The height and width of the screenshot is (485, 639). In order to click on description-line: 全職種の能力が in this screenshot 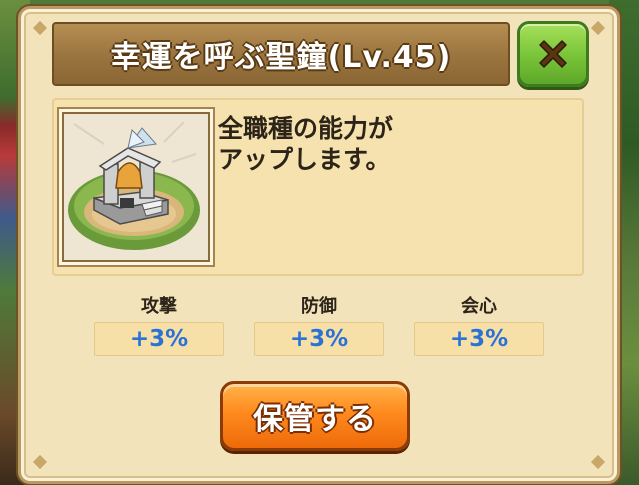, I will do `click(306, 128)`.